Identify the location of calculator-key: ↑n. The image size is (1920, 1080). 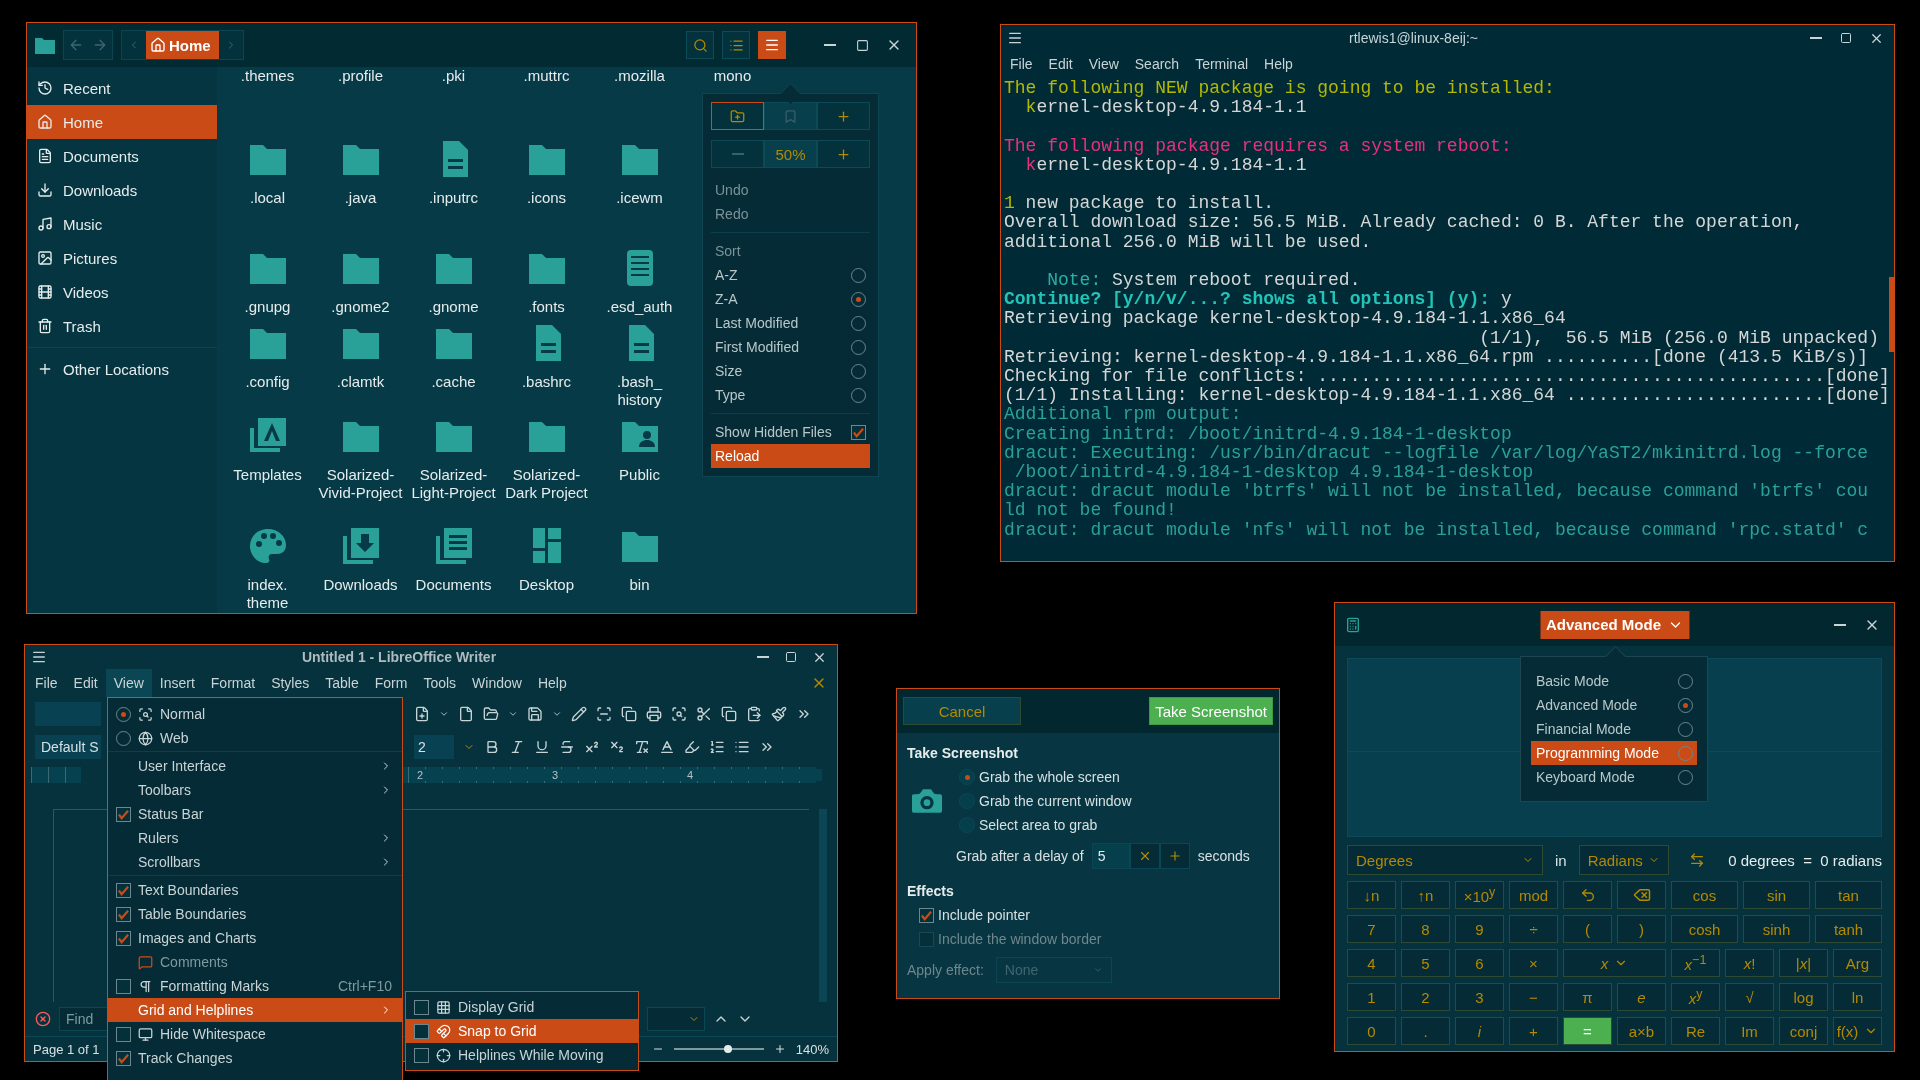
(1425, 895).